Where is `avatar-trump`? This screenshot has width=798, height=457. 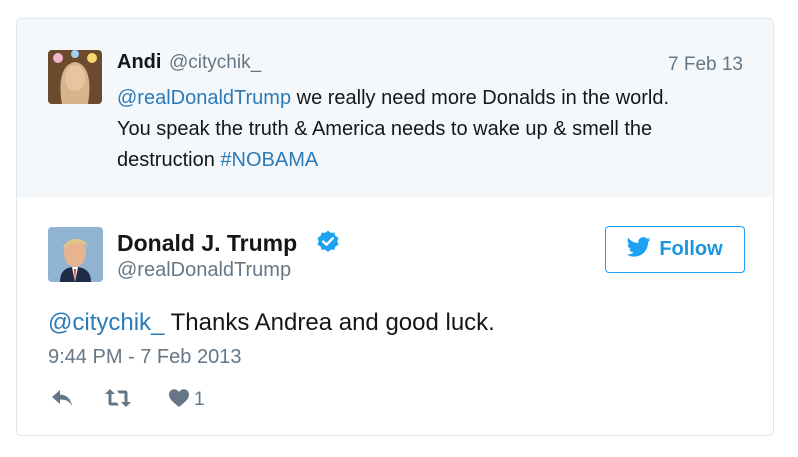
avatar-trump is located at coordinates (75, 254).